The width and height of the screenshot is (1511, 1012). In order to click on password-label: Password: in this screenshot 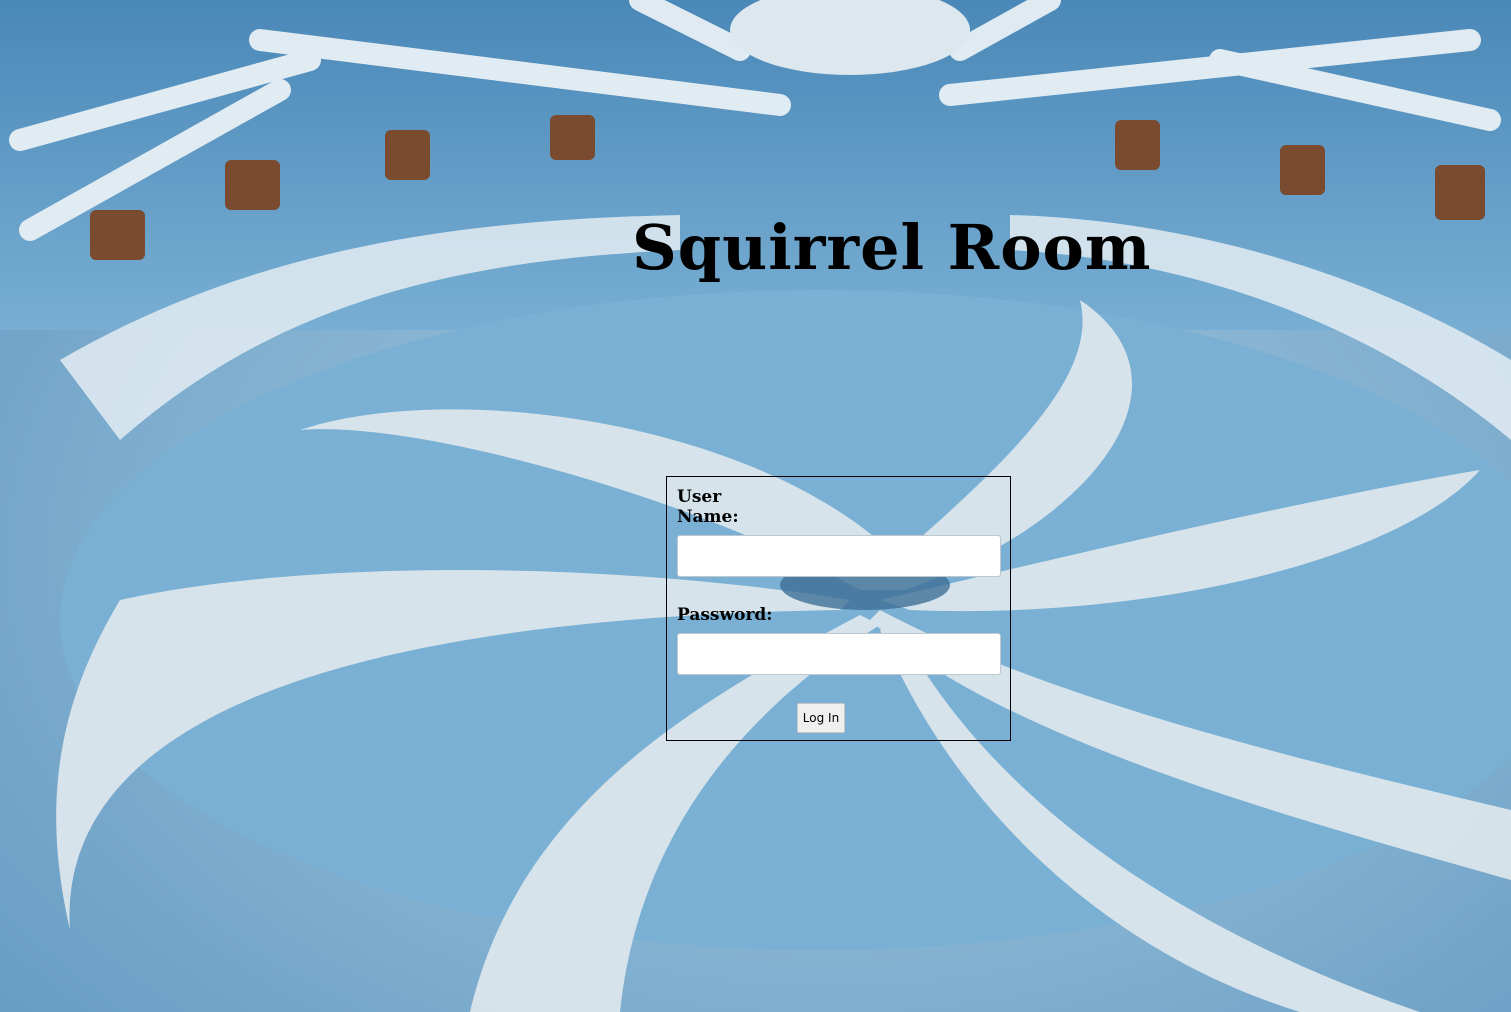, I will do `click(725, 615)`.